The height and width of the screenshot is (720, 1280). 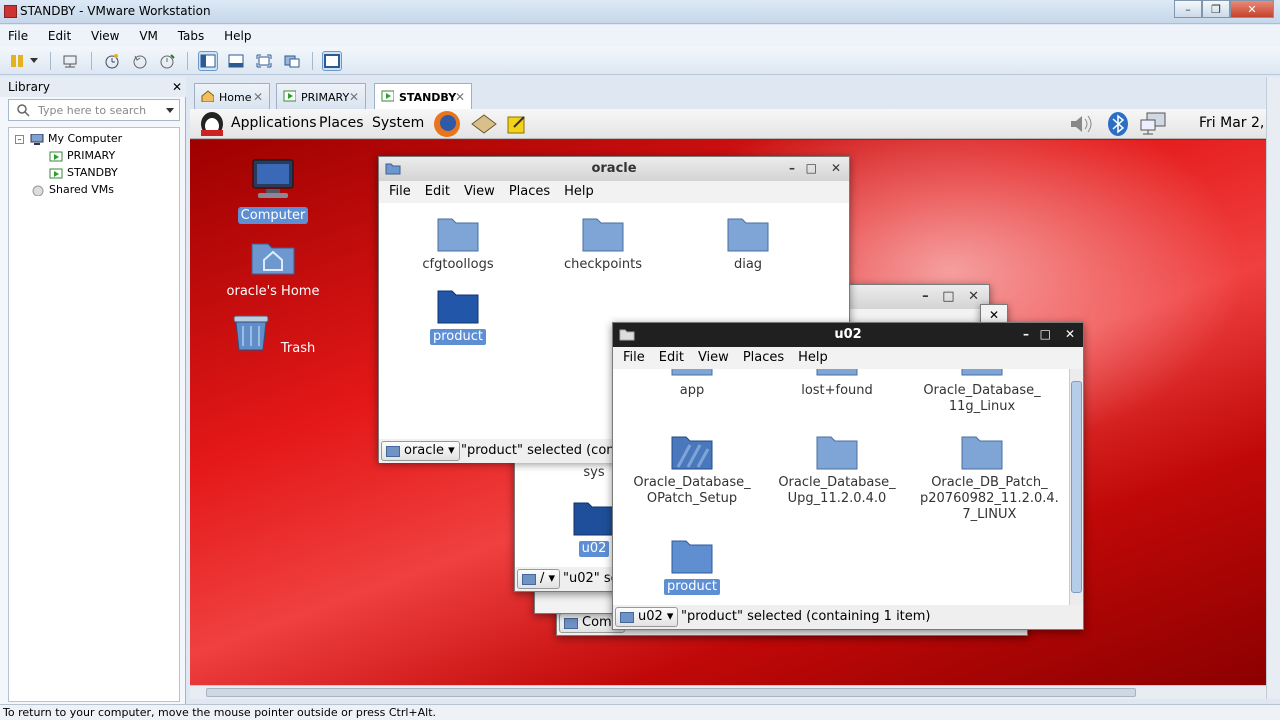 I want to click on location-dropdown: / ▾, so click(x=539, y=579).